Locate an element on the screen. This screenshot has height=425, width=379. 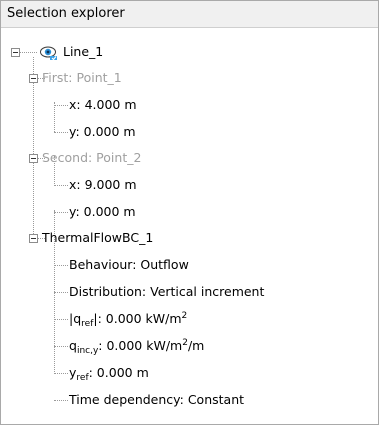
tree-leaf-time-dependency: Time dependency: Constant is located at coordinates (157, 399).